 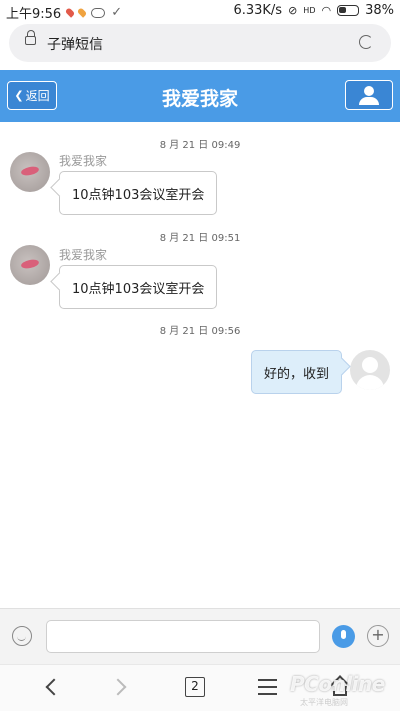 I want to click on cloud-icon, so click(x=98, y=12).